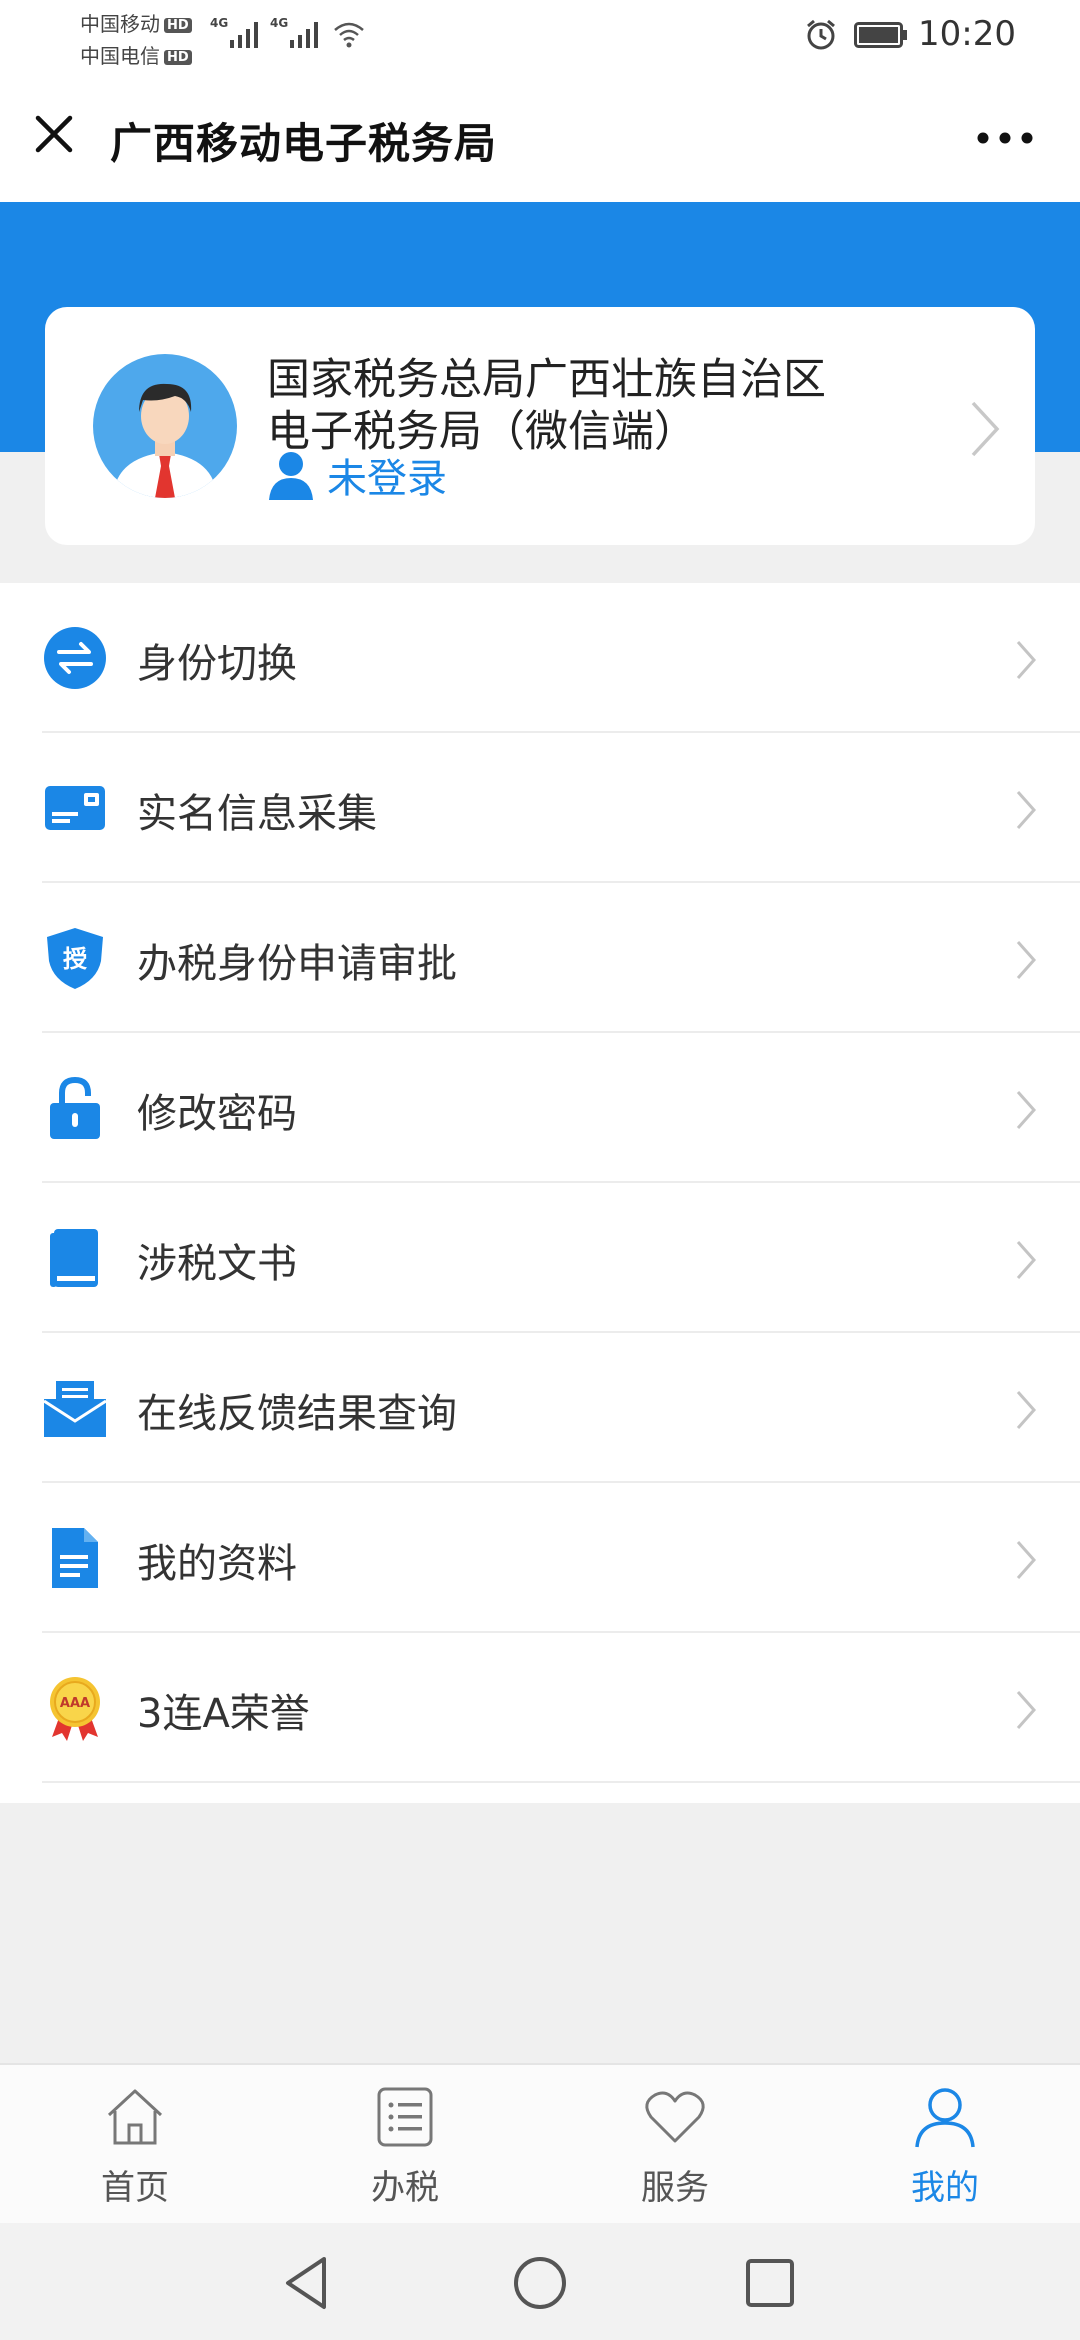  I want to click on clock: 10:20, so click(967, 34).